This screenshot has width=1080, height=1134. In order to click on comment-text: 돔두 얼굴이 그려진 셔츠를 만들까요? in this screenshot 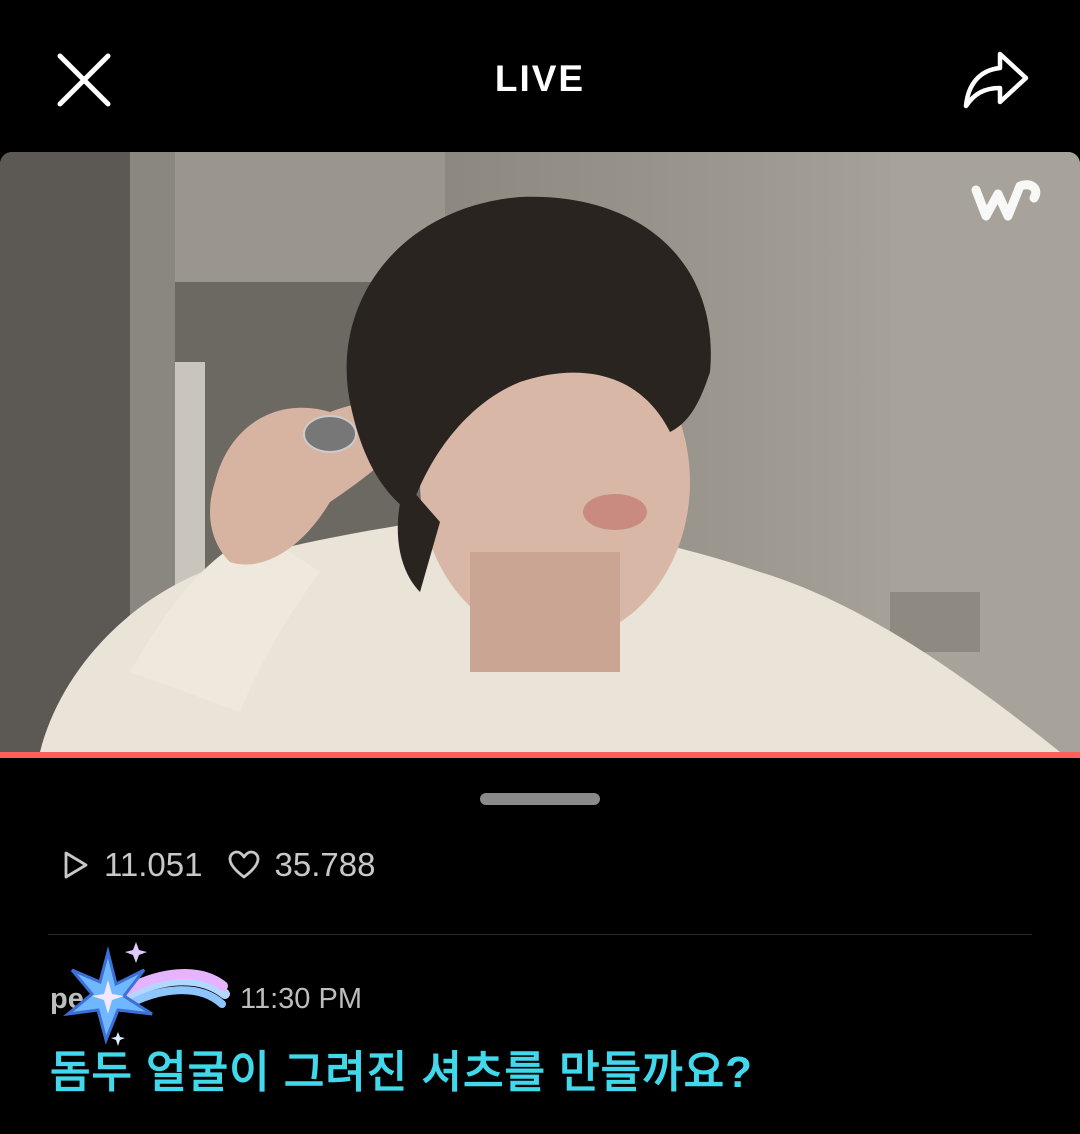, I will do `click(401, 1072)`.